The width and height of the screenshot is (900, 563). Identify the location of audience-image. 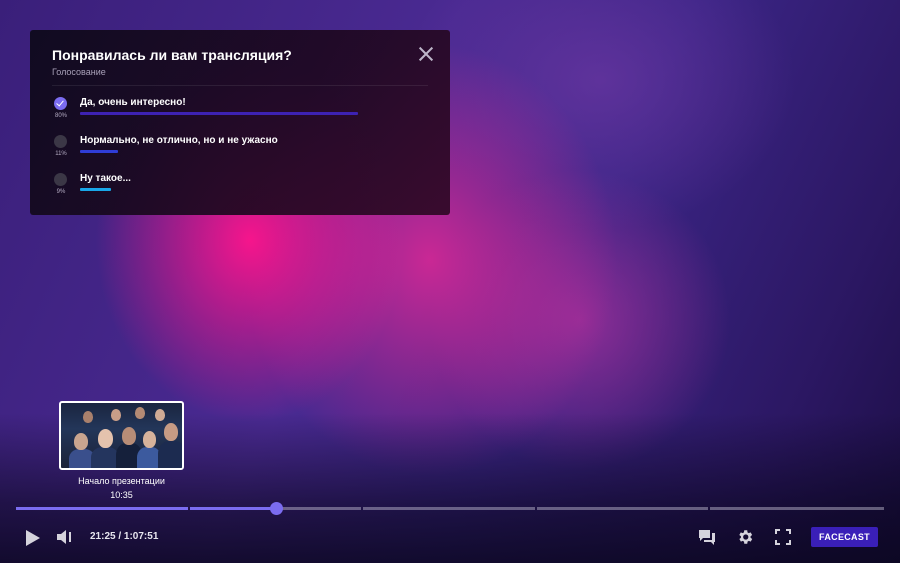
(121, 435).